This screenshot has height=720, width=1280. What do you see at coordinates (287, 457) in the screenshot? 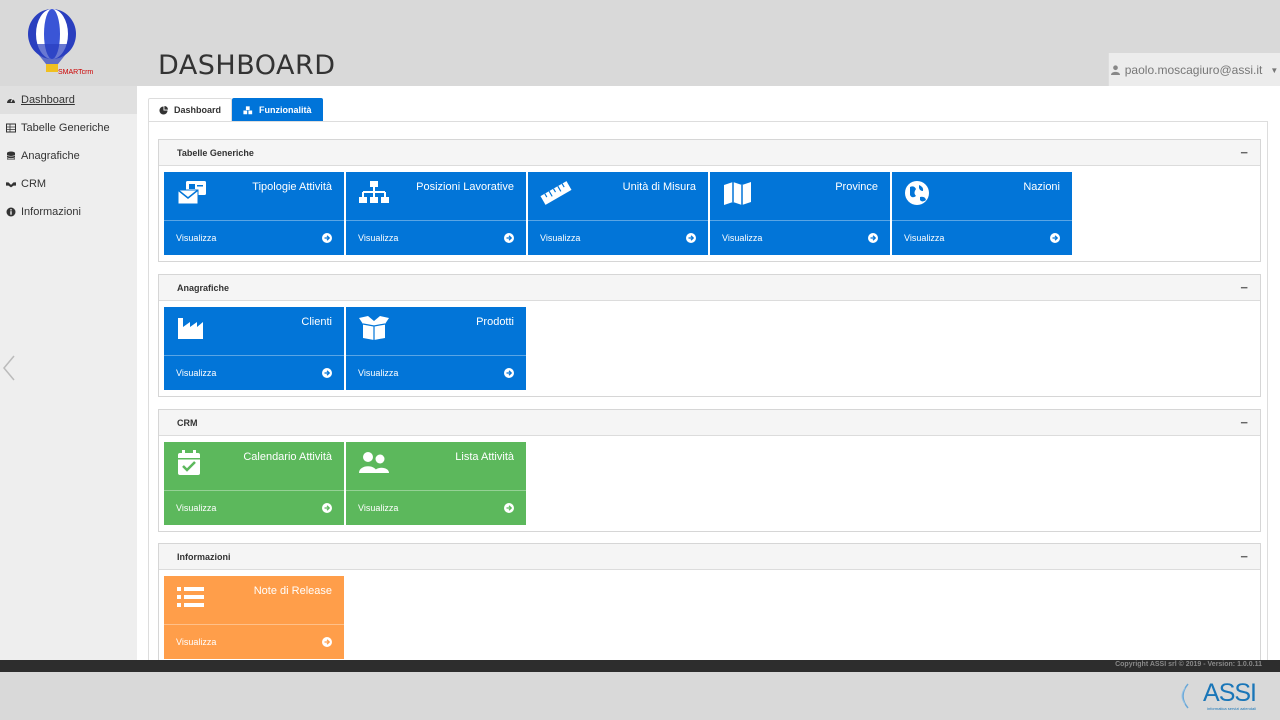
I see `card-title: Calendario Attività` at bounding box center [287, 457].